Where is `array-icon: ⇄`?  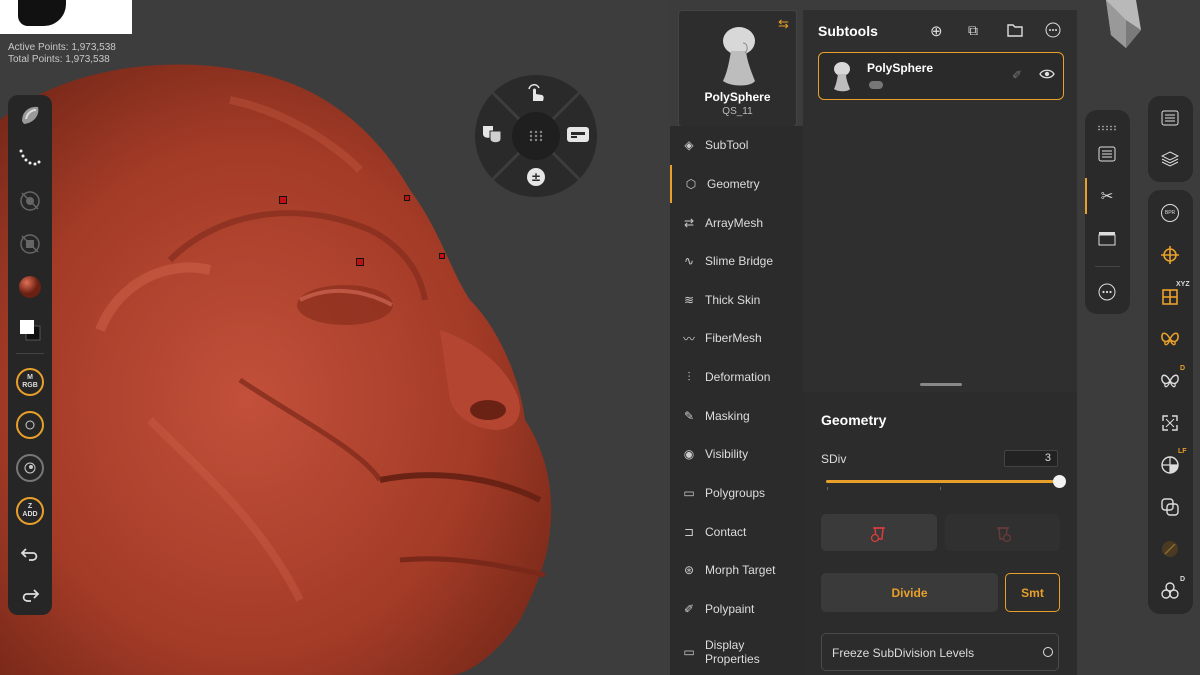
array-icon: ⇄ is located at coordinates (689, 223).